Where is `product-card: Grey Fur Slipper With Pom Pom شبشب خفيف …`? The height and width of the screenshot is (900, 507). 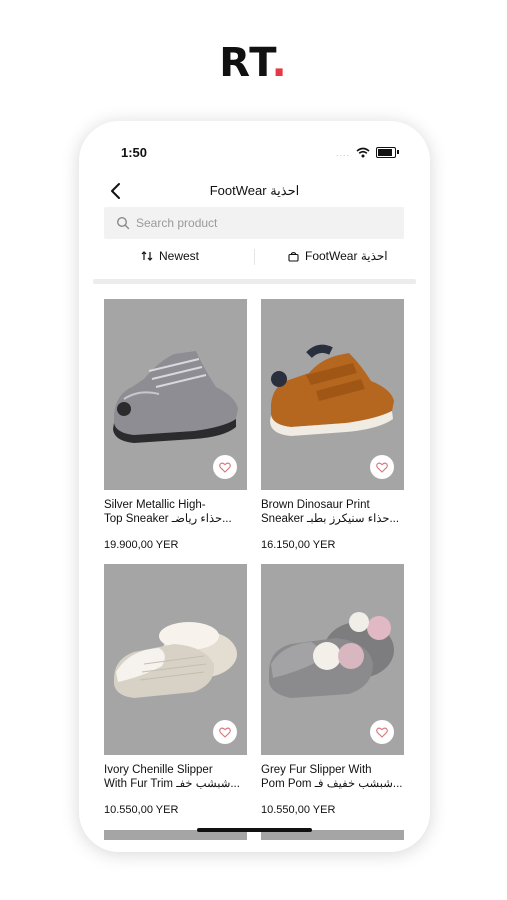 product-card: Grey Fur Slipper With Pom Pom شبشب خفيف … is located at coordinates (332, 690).